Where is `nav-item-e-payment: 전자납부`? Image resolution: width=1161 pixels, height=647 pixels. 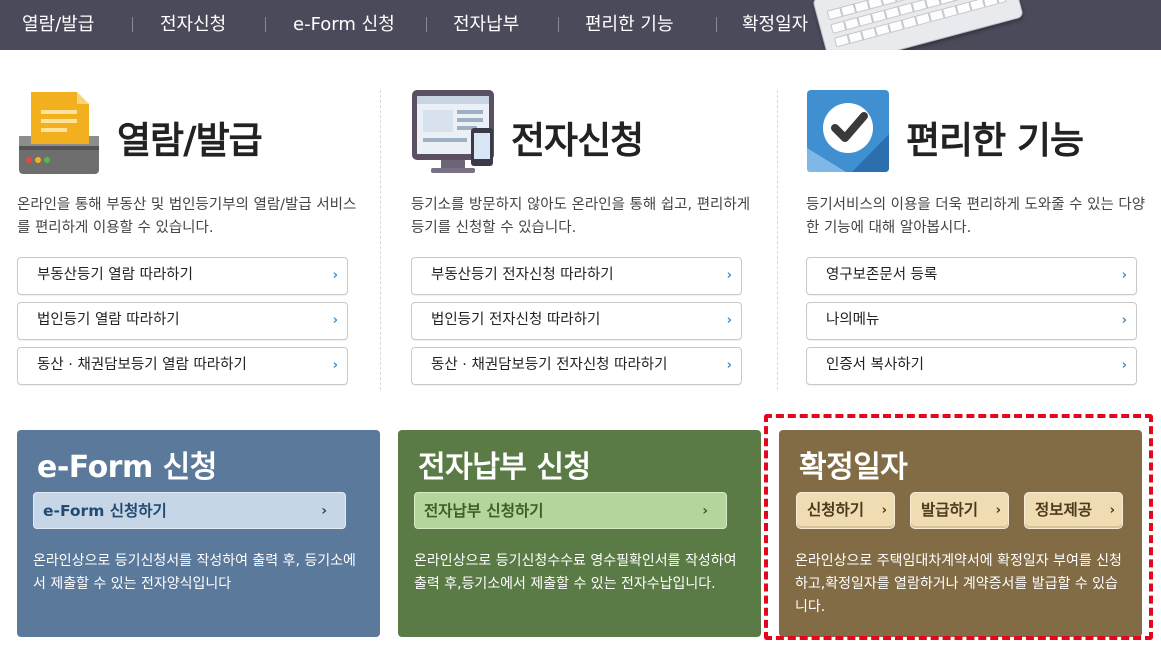 nav-item-e-payment: 전자납부 is located at coordinates (486, 25).